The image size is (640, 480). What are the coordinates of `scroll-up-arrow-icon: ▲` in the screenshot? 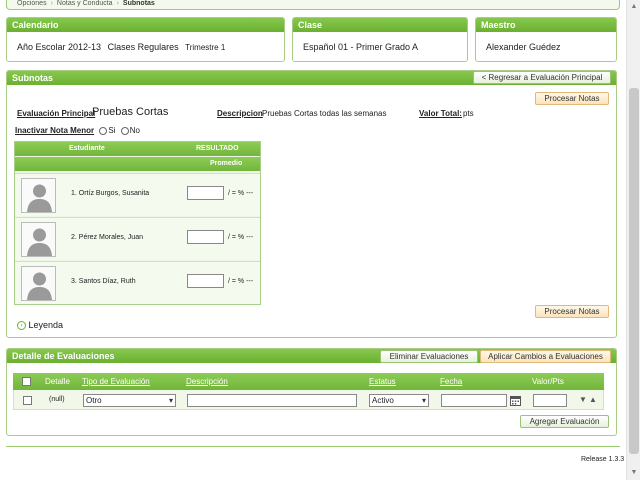 It's located at (633, 7).